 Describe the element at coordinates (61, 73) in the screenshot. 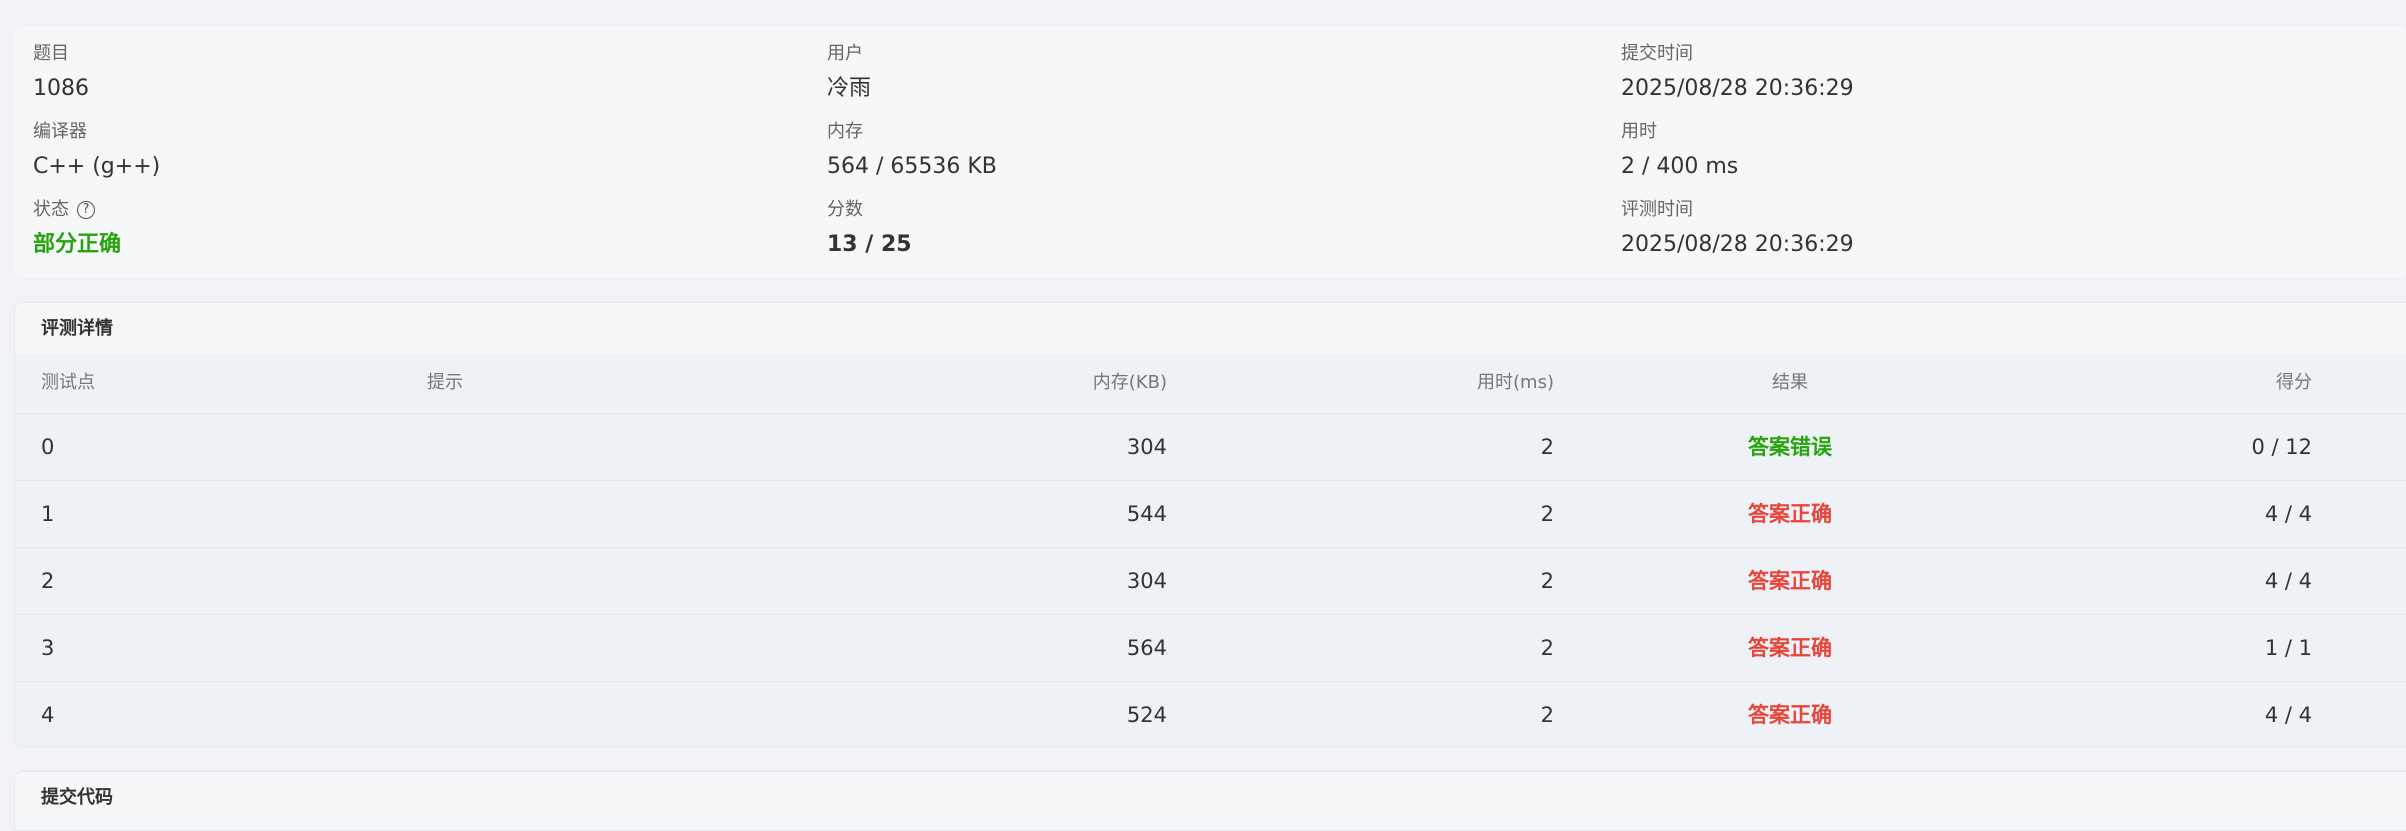

I see `field-problem: 题目 1086` at that location.